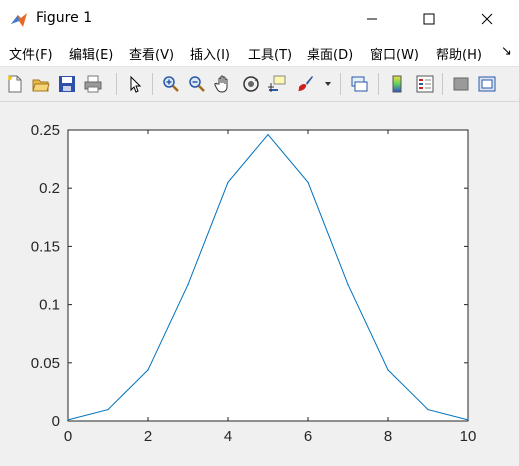 Image resolution: width=519 pixels, height=466 pixels. Describe the element at coordinates (56, 421) in the screenshot. I see `y-tick-label: 0` at that location.